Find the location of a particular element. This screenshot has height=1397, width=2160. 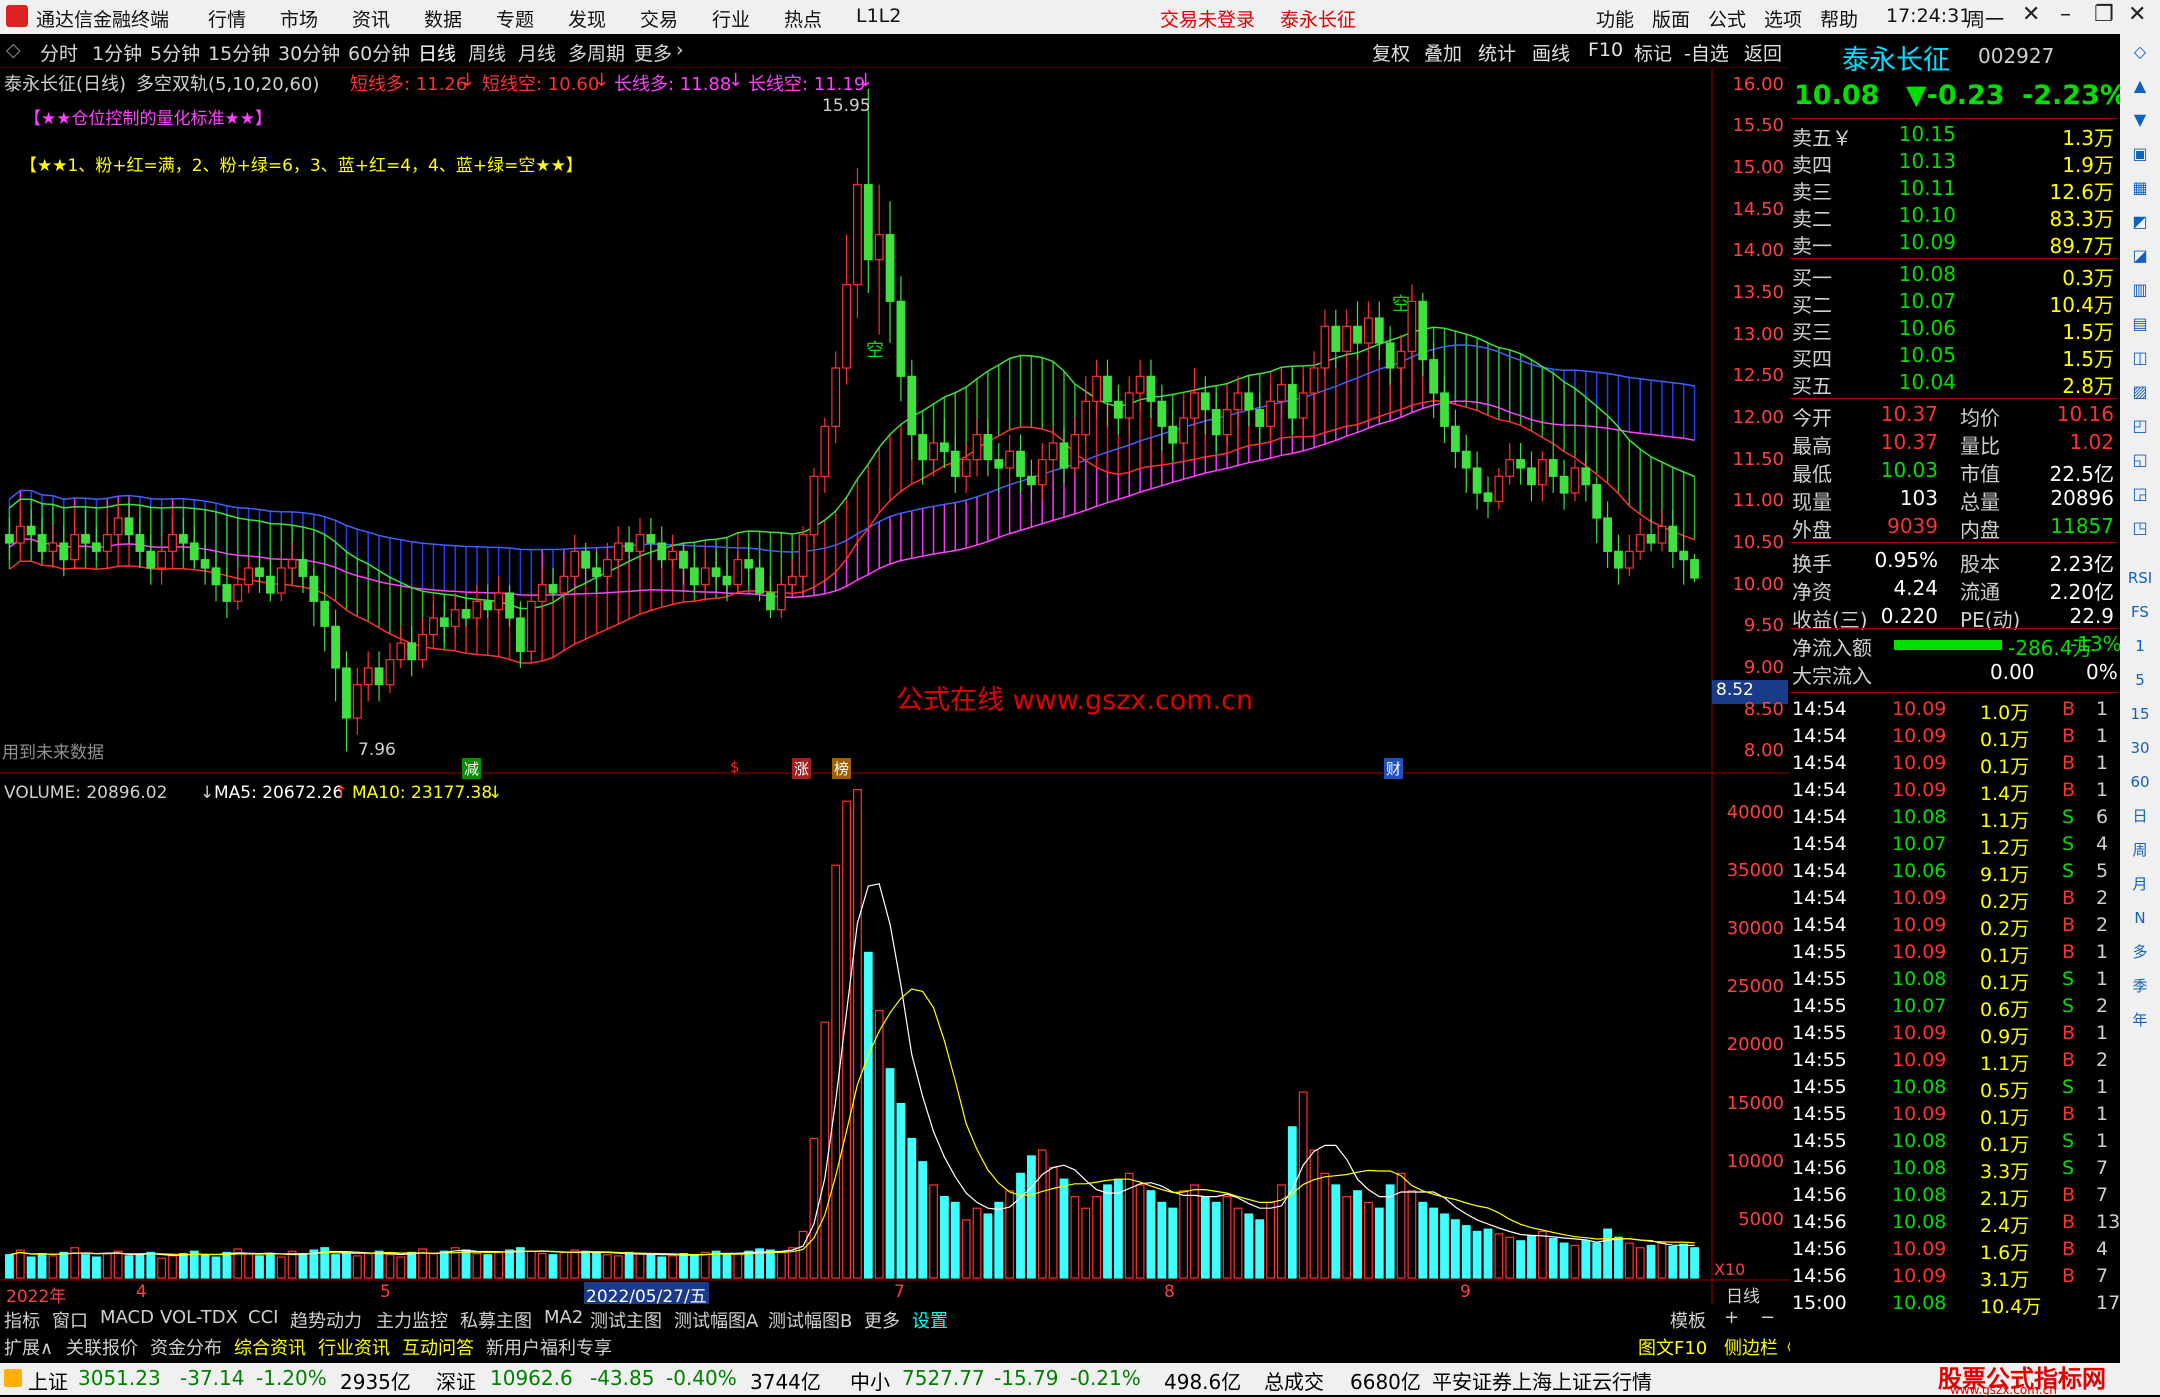

side-tool-icon: ▦ is located at coordinates (2140, 188).